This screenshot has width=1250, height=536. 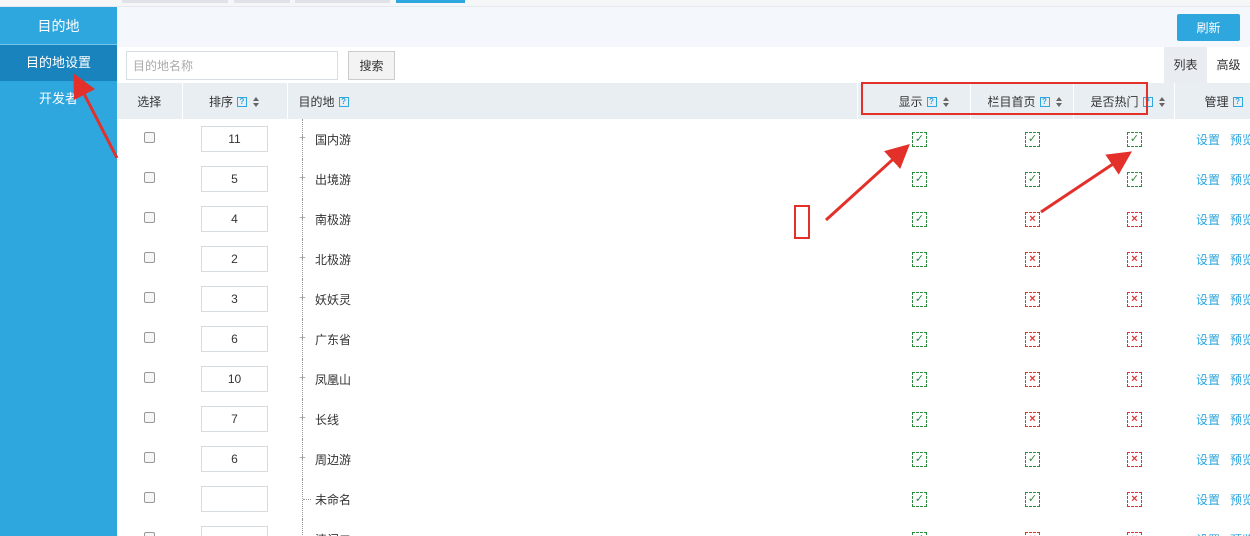 I want to click on top-tab-placeholder, so click(x=342, y=1).